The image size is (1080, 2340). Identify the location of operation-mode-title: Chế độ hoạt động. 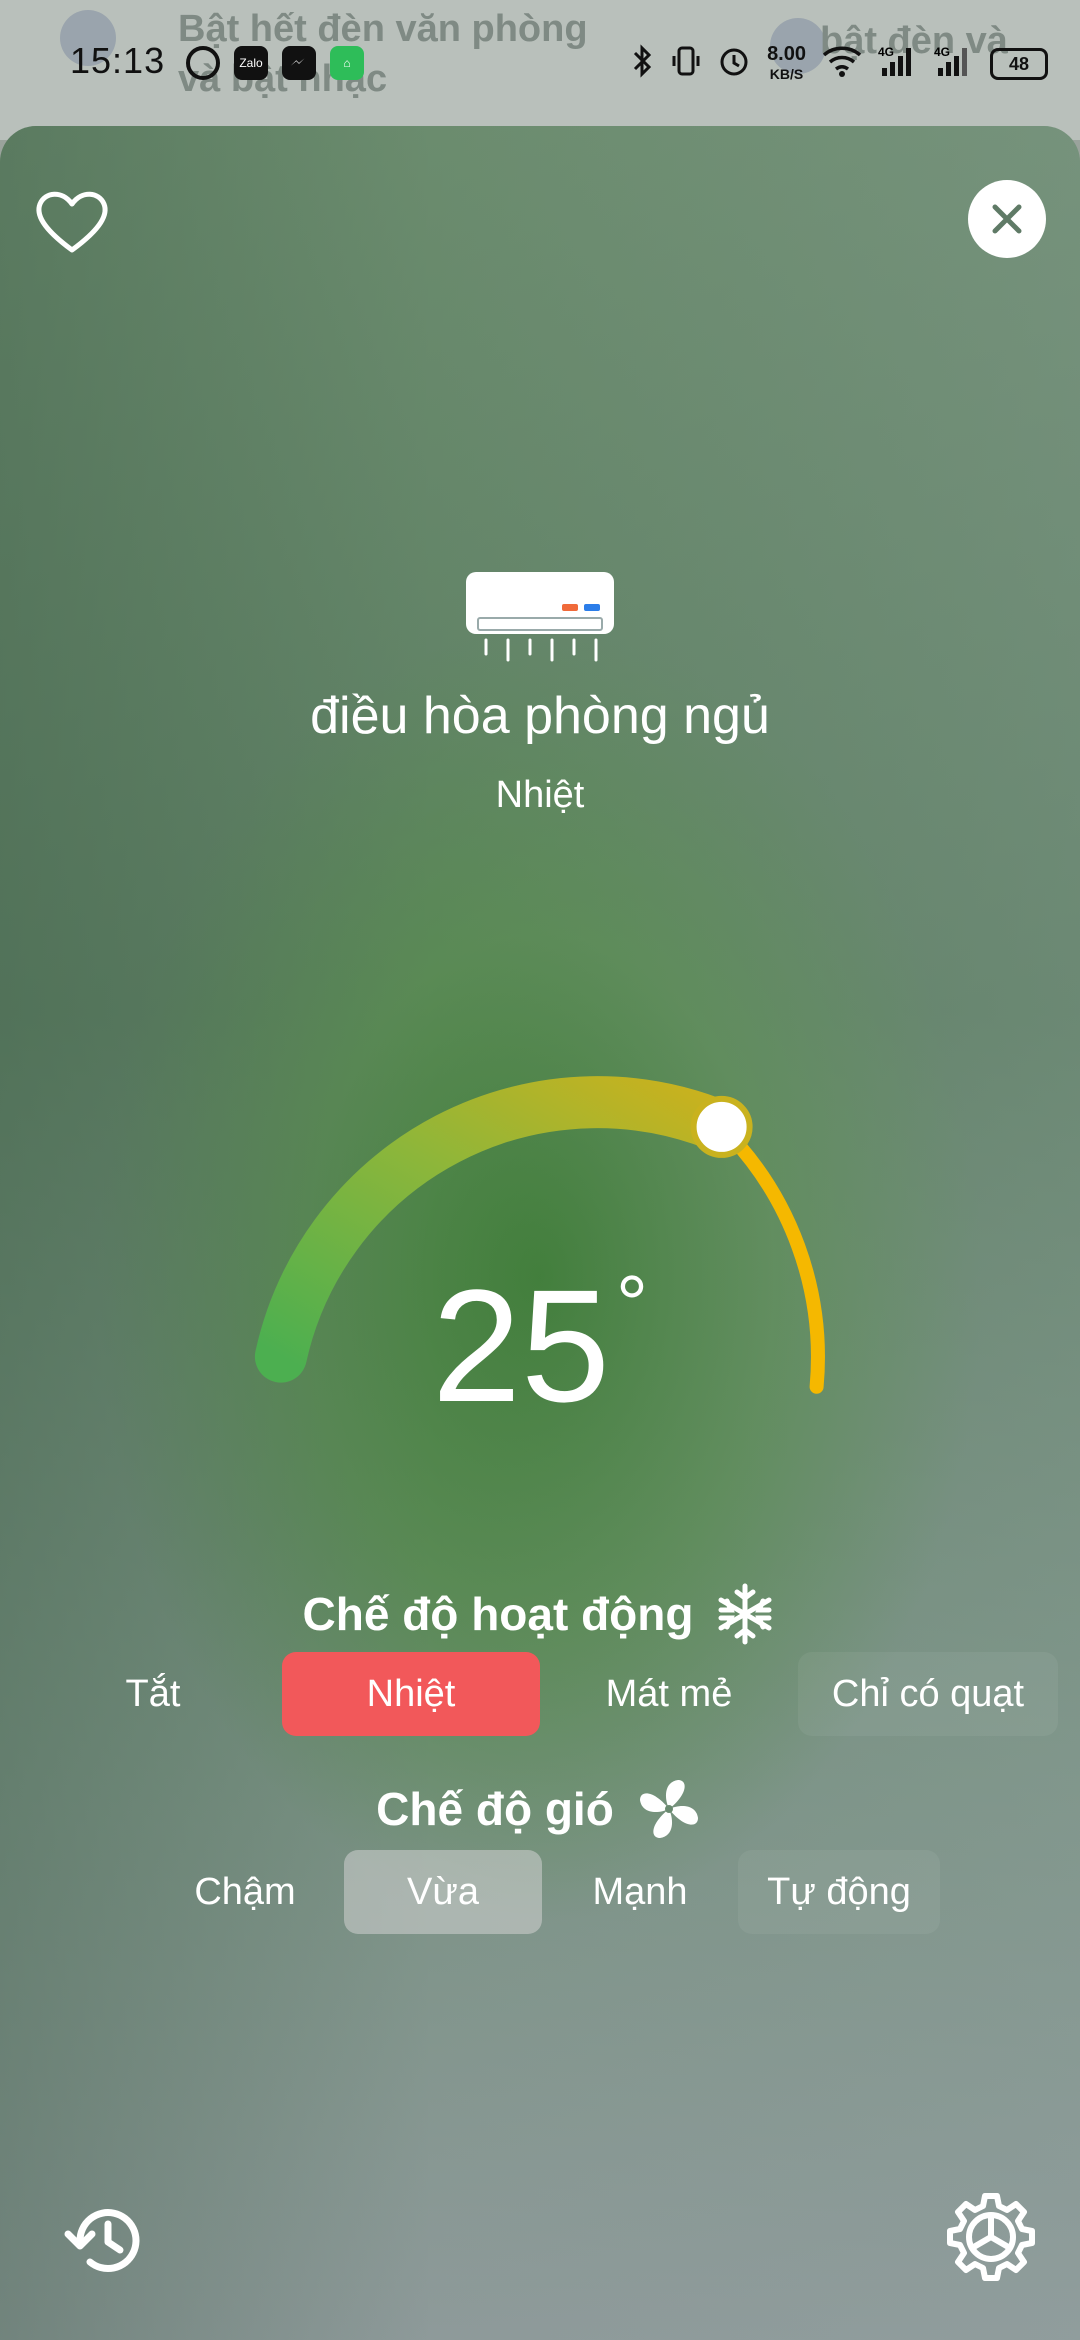
(540, 1614).